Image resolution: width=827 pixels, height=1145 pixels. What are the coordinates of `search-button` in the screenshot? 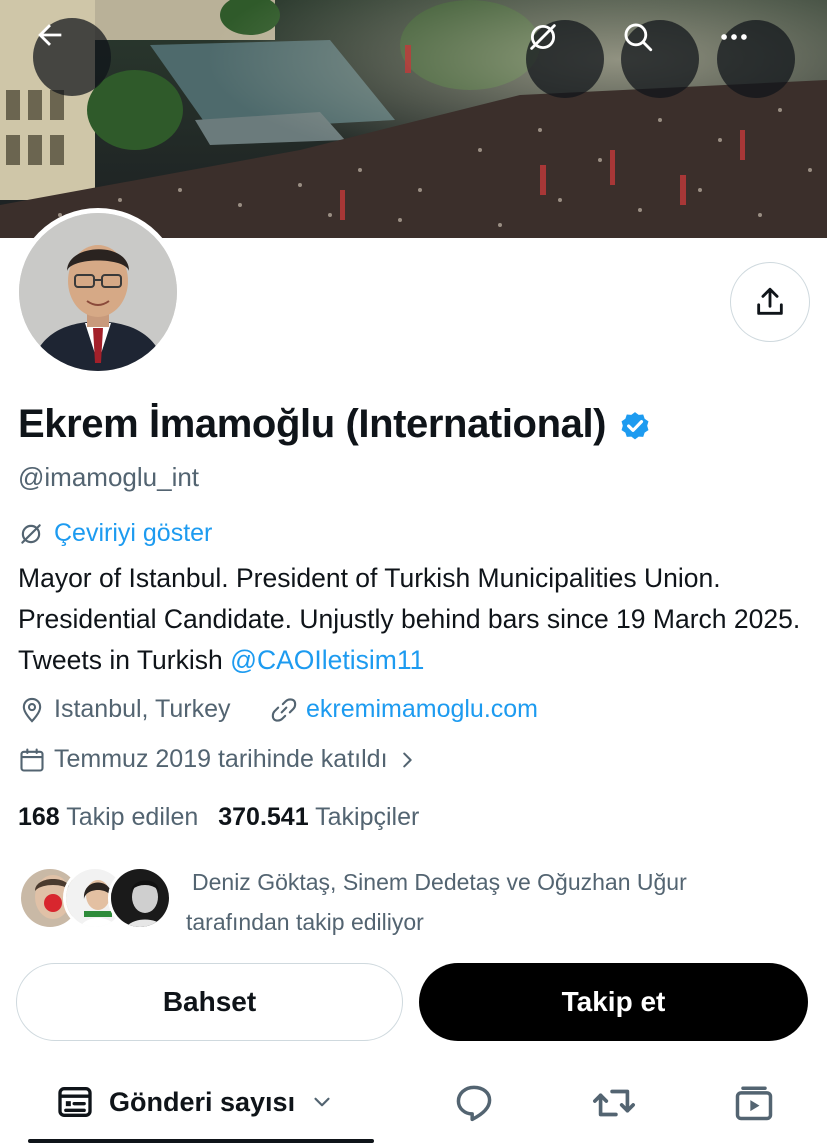 It's located at (660, 59).